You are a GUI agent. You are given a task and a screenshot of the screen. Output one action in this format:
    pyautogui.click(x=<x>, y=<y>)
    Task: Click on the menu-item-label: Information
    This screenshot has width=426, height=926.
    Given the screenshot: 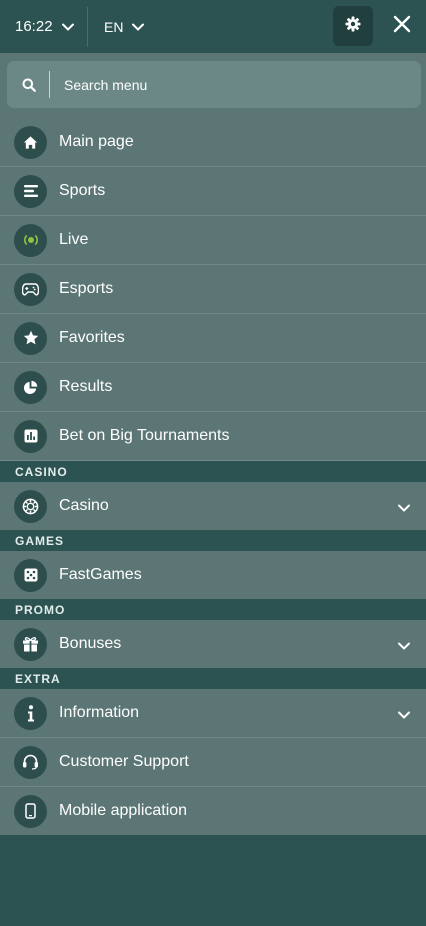 What is the action you would take?
    pyautogui.click(x=99, y=712)
    